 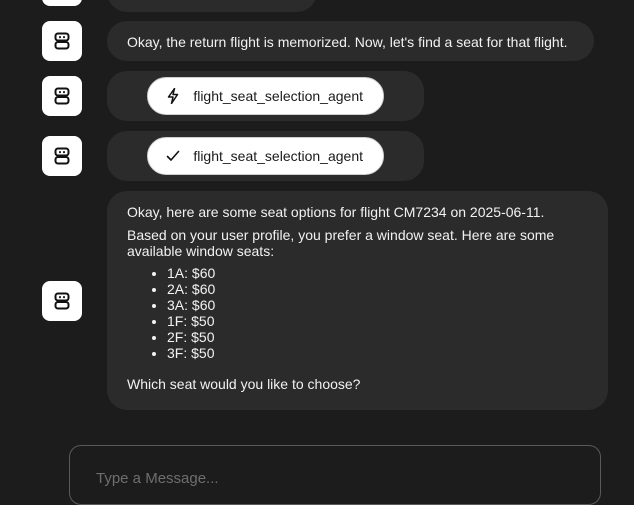 I want to click on tool-call-pill-complete: flight_seat_selection_agent, so click(x=265, y=156).